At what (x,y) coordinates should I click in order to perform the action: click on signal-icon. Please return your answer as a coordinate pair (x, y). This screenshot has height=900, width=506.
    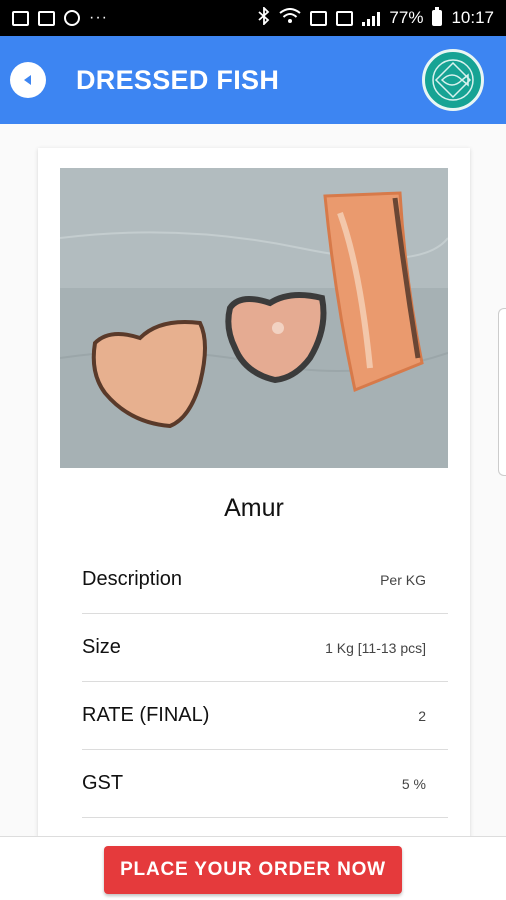
    Looking at the image, I should click on (371, 18).